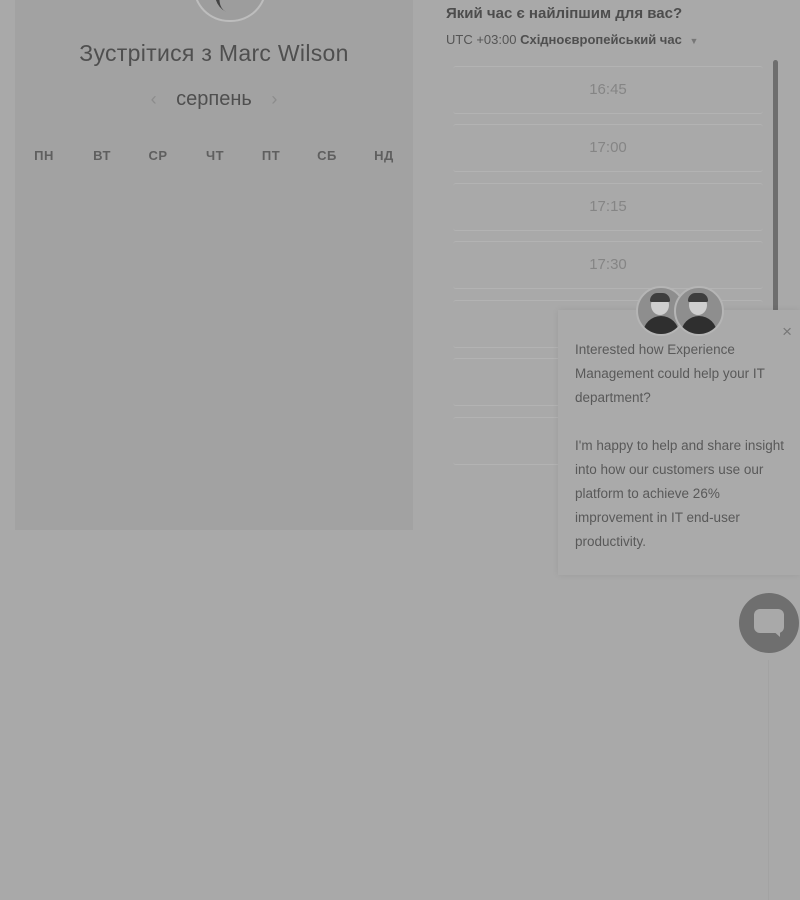  What do you see at coordinates (327, 155) in the screenshot?
I see `weekday-sat: СБ` at bounding box center [327, 155].